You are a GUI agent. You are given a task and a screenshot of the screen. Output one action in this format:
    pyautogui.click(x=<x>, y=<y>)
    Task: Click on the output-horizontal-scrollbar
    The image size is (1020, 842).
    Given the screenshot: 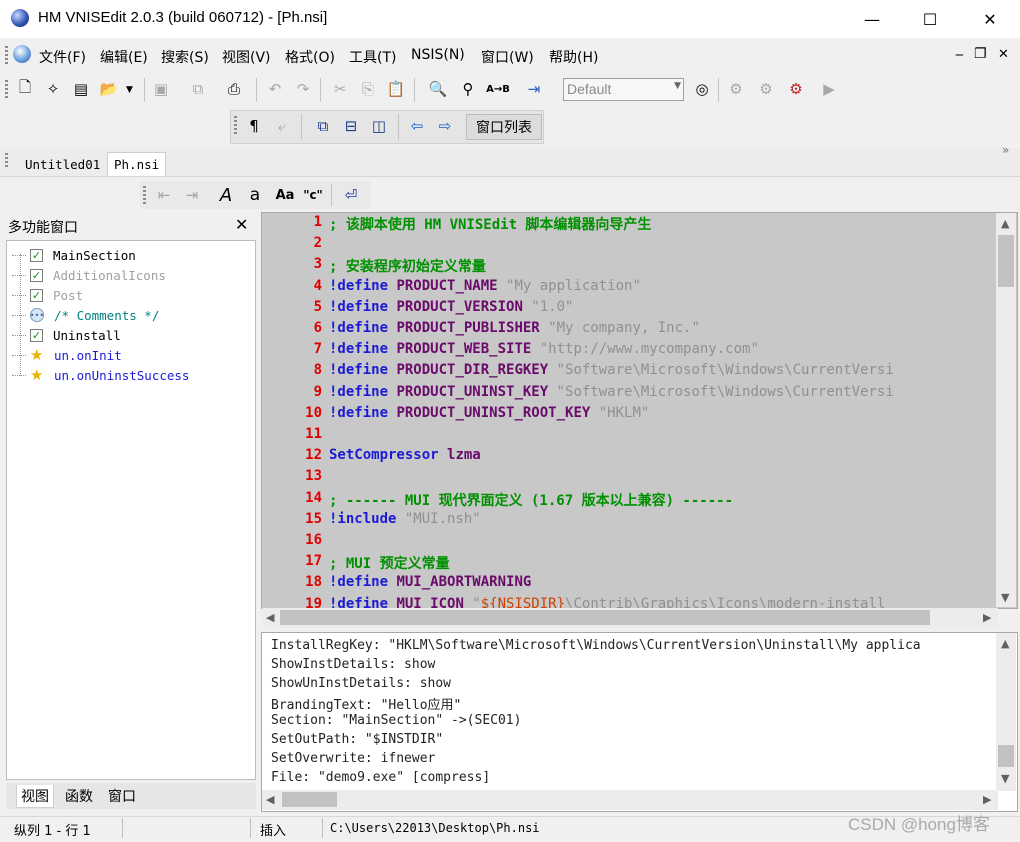 What is the action you would take?
    pyautogui.click(x=630, y=800)
    